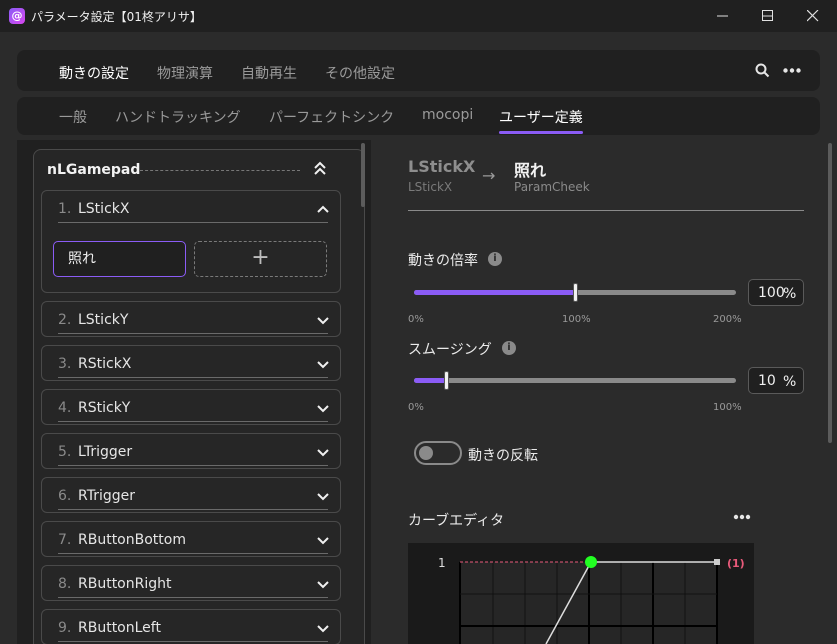 The height and width of the screenshot is (644, 837). Describe the element at coordinates (331, 117) in the screenshot. I see `tab-perfect-sync: パーフェクトシンク` at that location.